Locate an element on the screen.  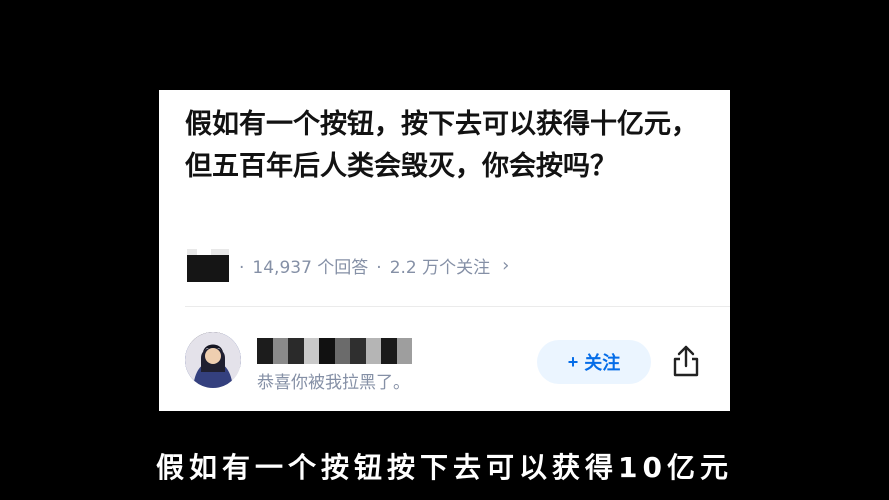
follow-label: 关注 is located at coordinates (602, 363).